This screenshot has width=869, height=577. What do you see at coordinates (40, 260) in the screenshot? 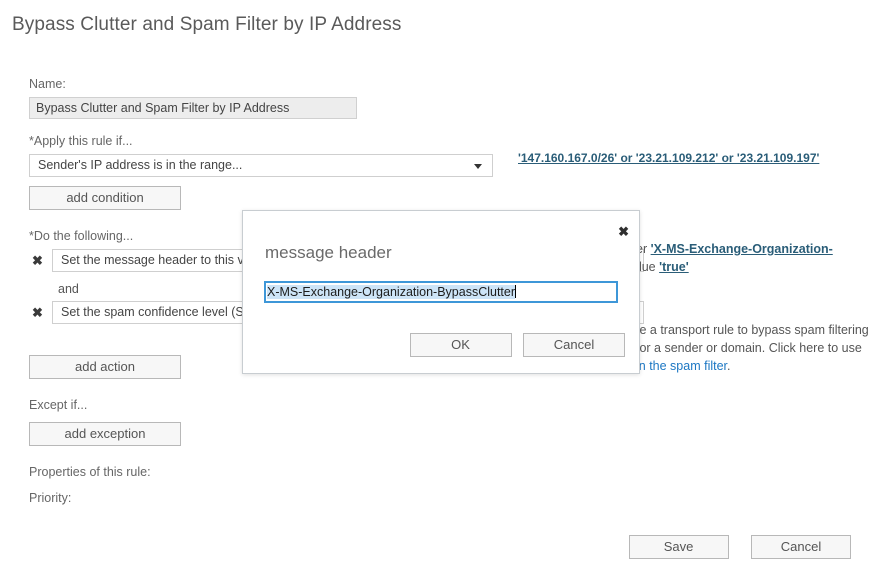
I see `remove-action-1-icon: ✖` at bounding box center [40, 260].